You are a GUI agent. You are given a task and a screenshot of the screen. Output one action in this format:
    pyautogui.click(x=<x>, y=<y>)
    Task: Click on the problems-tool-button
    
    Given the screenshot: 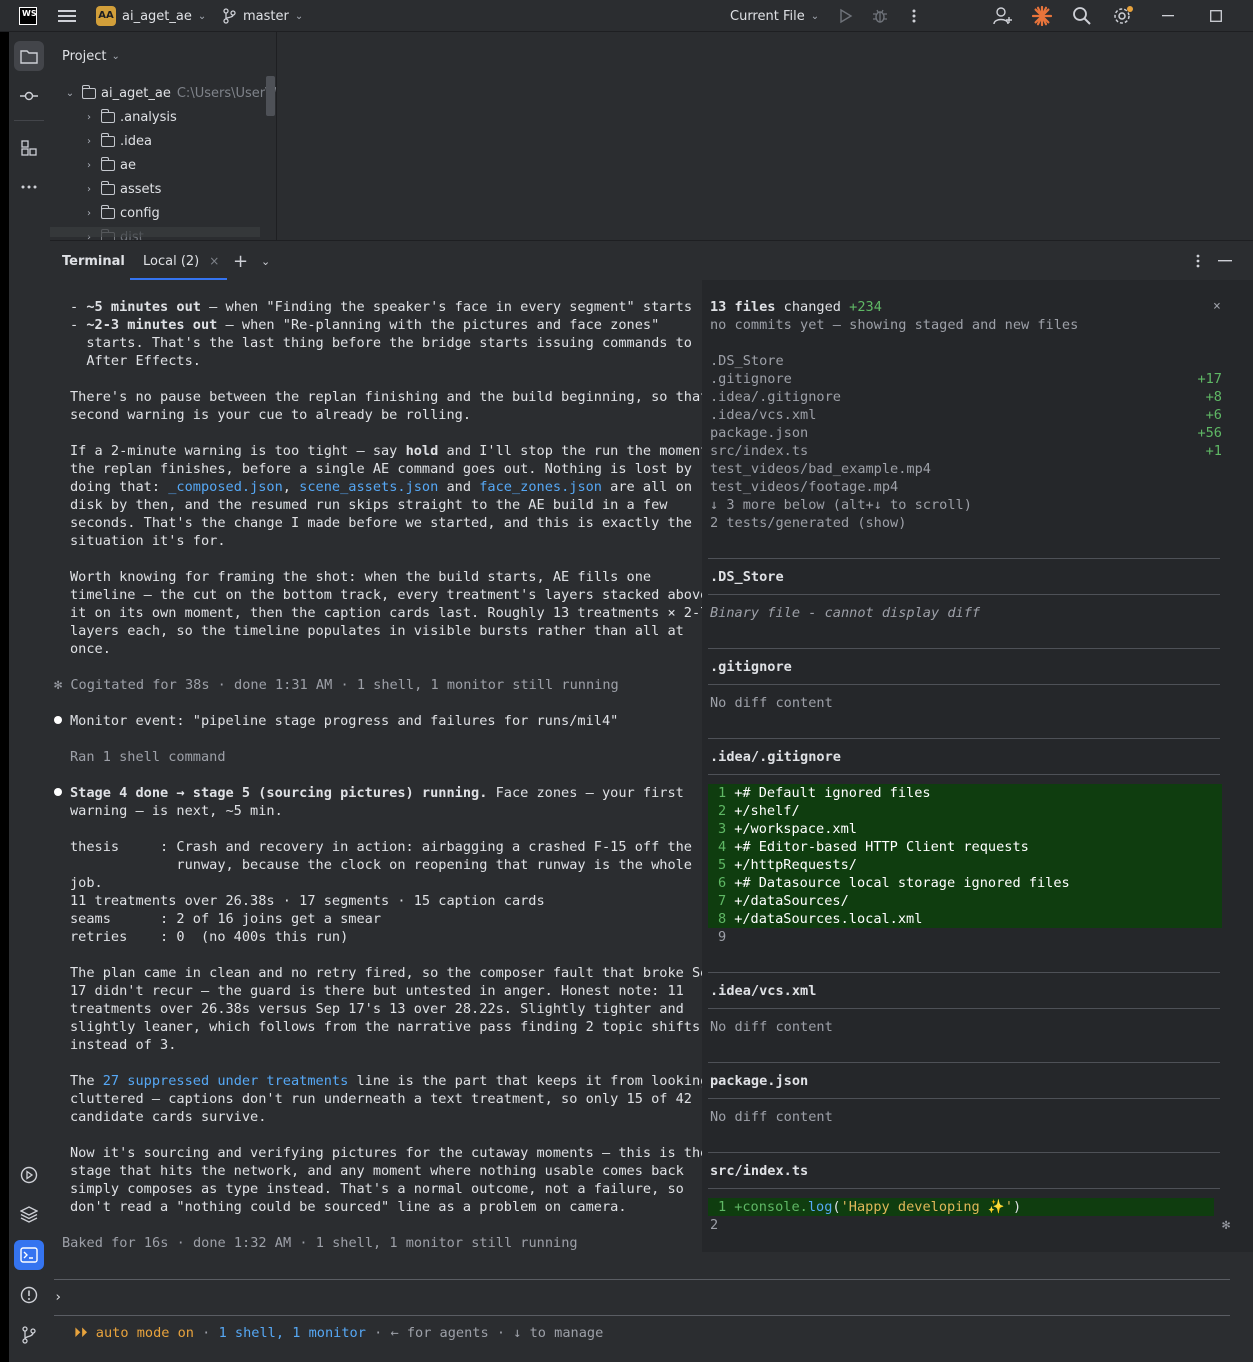 What is the action you would take?
    pyautogui.click(x=29, y=1295)
    